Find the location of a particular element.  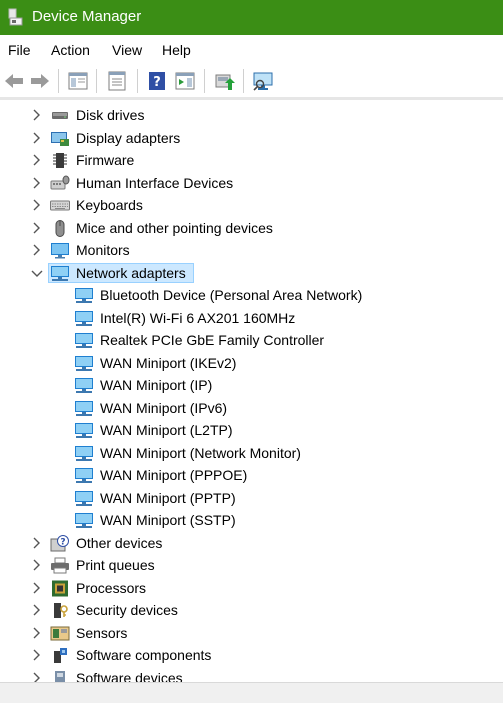

tree-item-device: WAN Miniport (PPPOE) is located at coordinates (251, 475).